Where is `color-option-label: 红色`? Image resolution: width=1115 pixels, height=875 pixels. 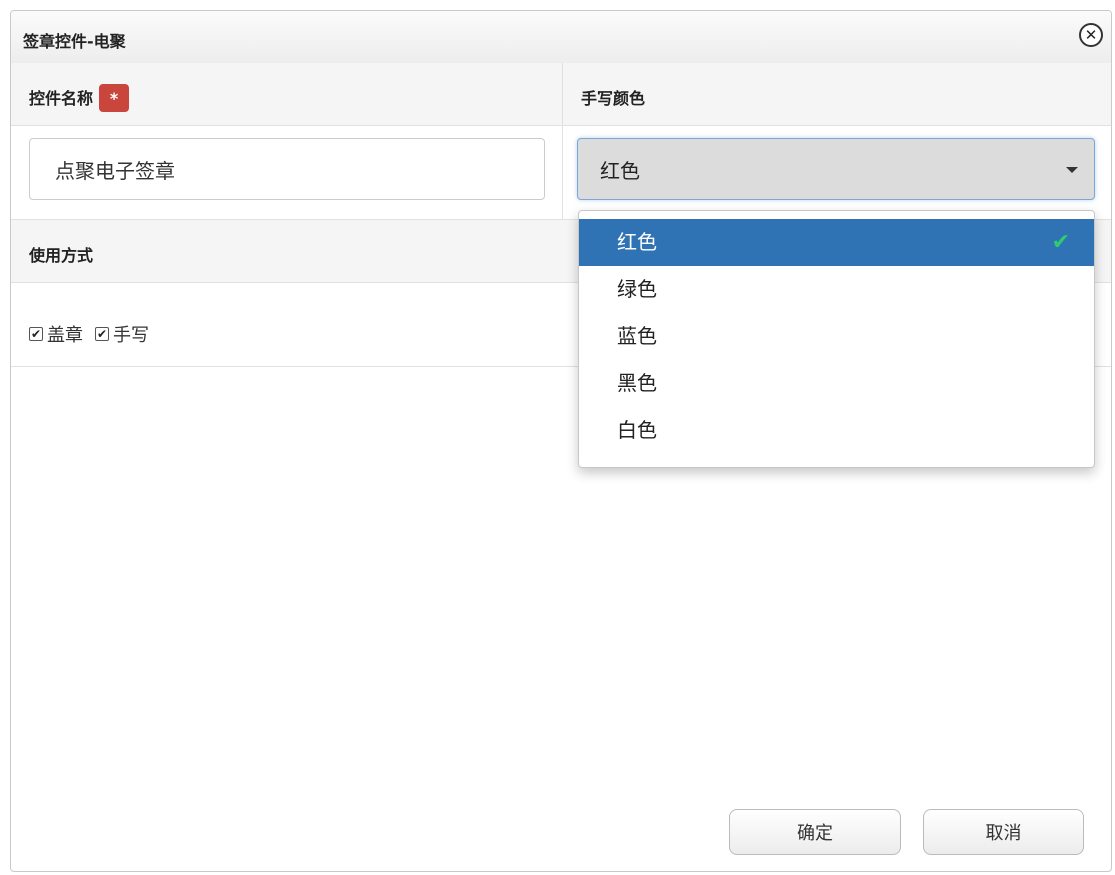 color-option-label: 红色 is located at coordinates (637, 242).